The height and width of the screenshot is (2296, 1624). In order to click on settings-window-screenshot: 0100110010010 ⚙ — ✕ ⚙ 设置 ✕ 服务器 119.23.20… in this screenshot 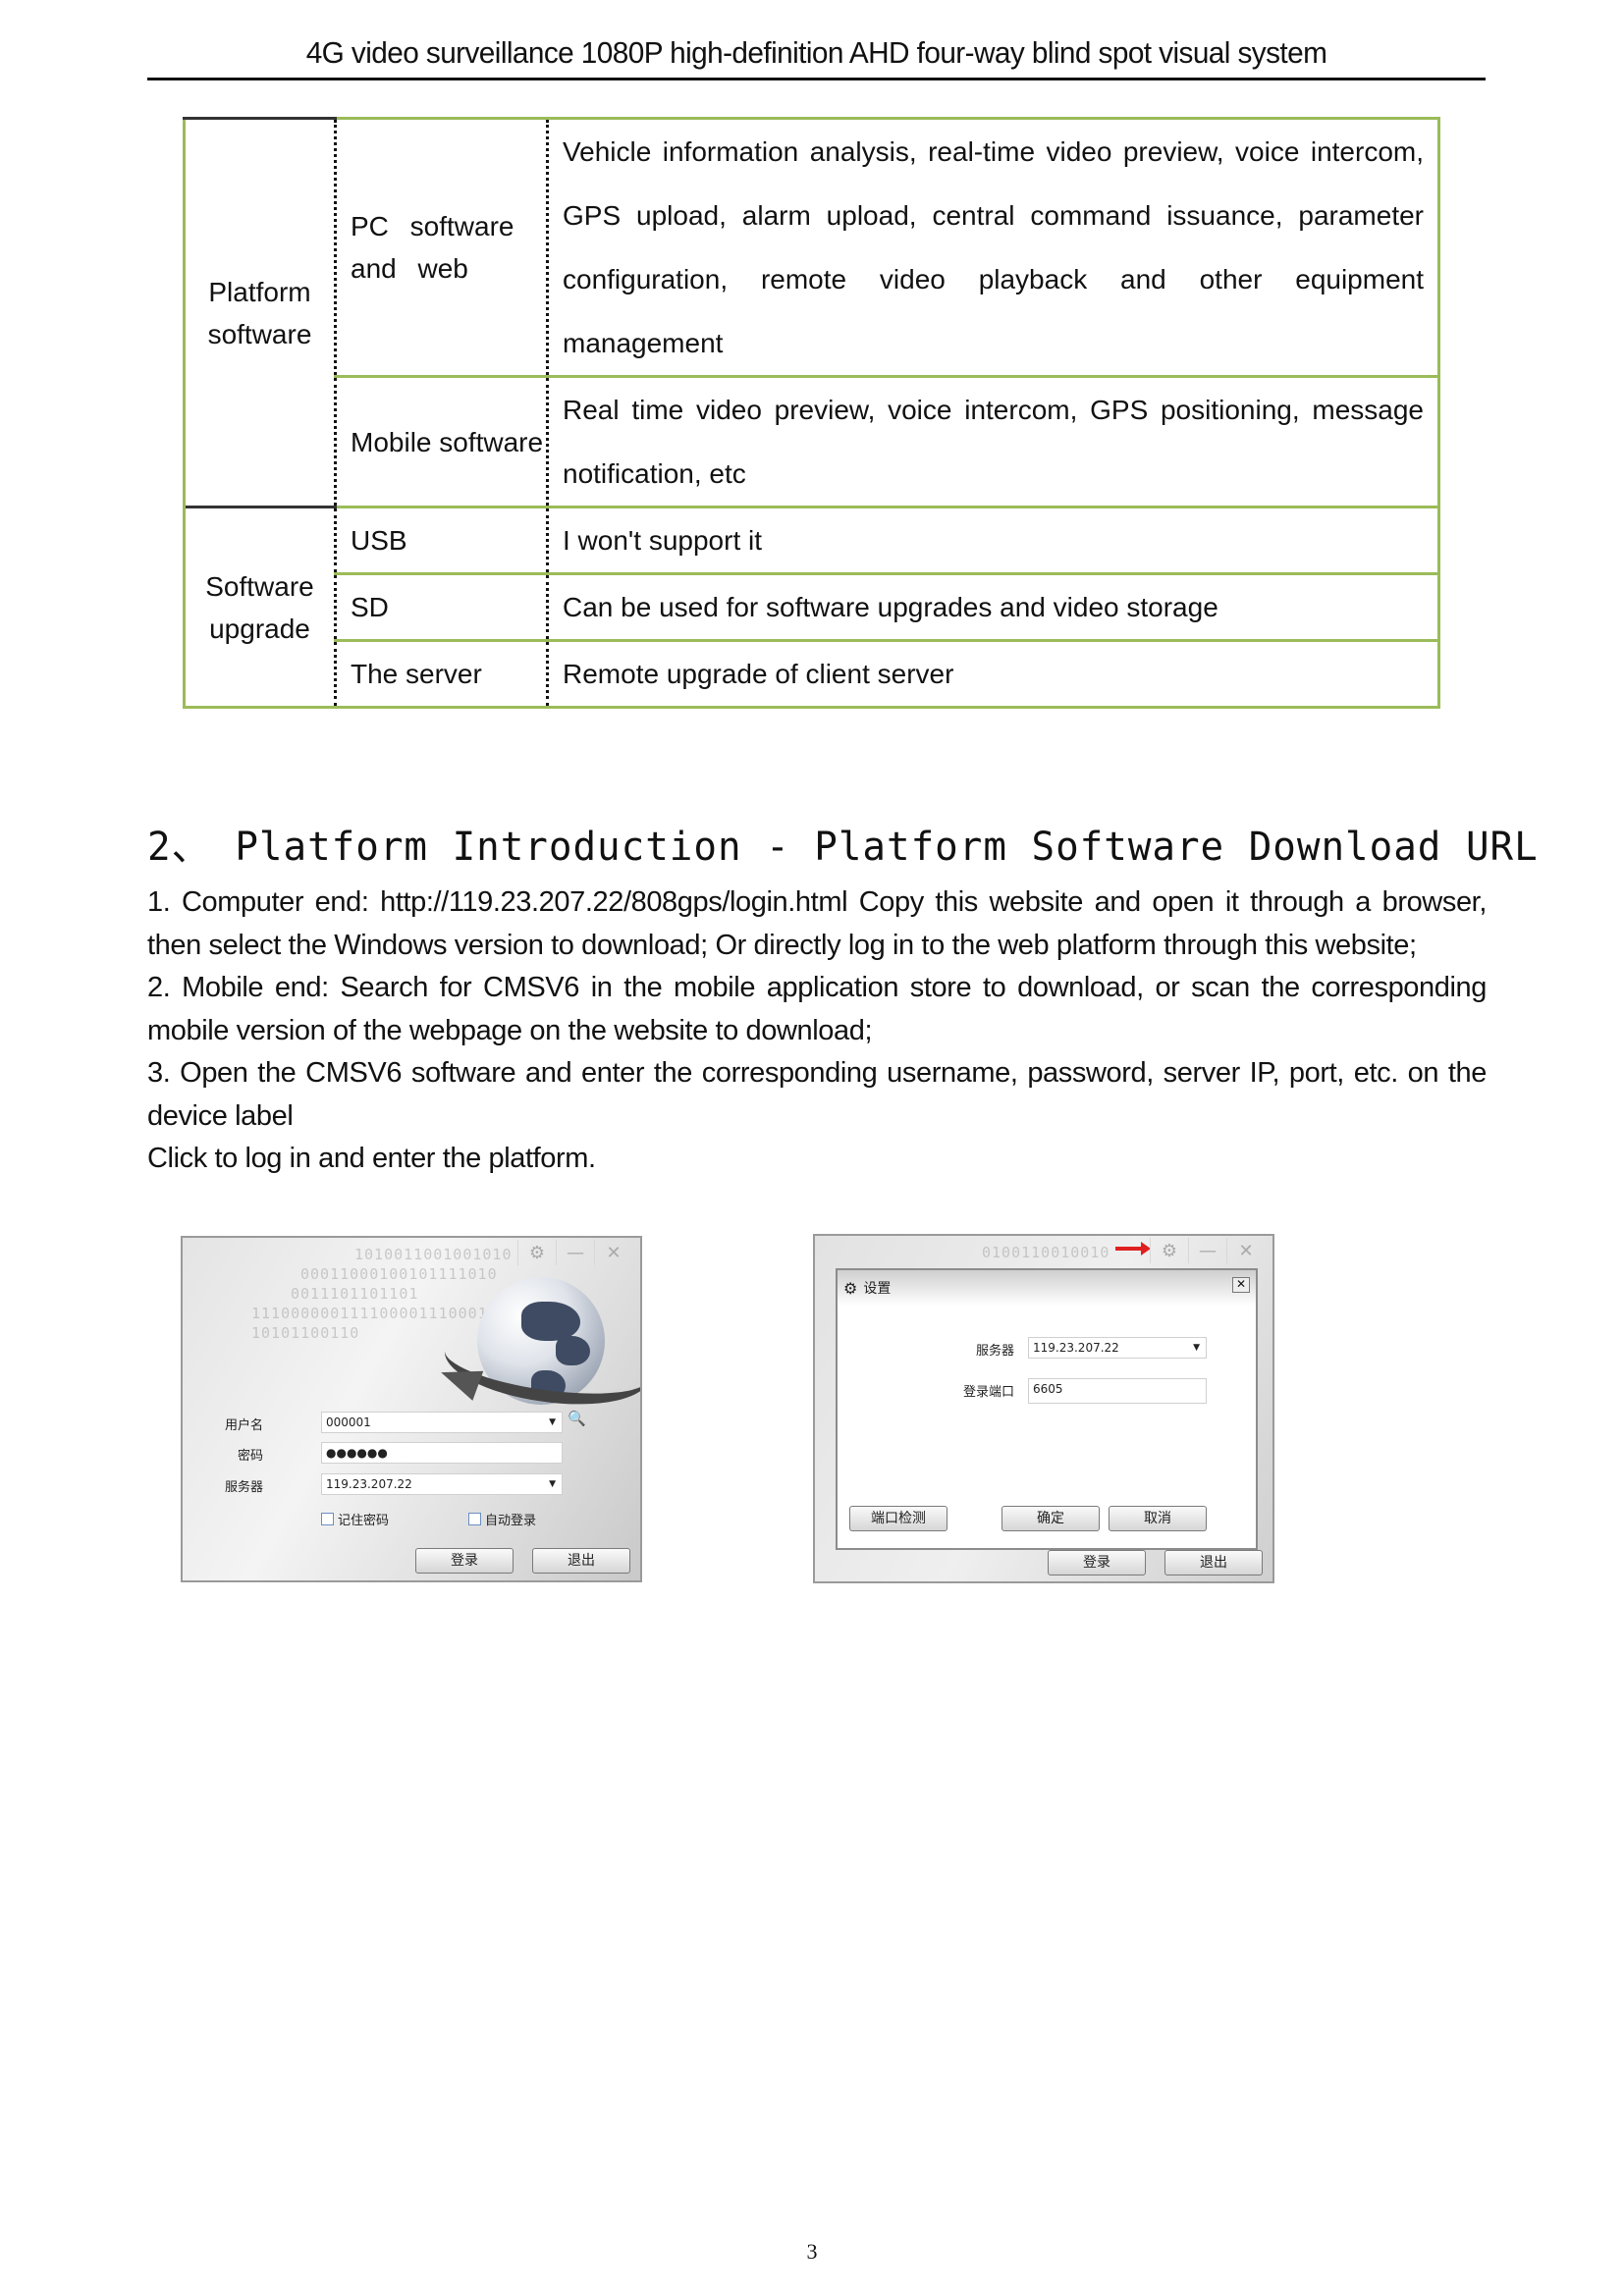, I will do `click(1043, 1408)`.